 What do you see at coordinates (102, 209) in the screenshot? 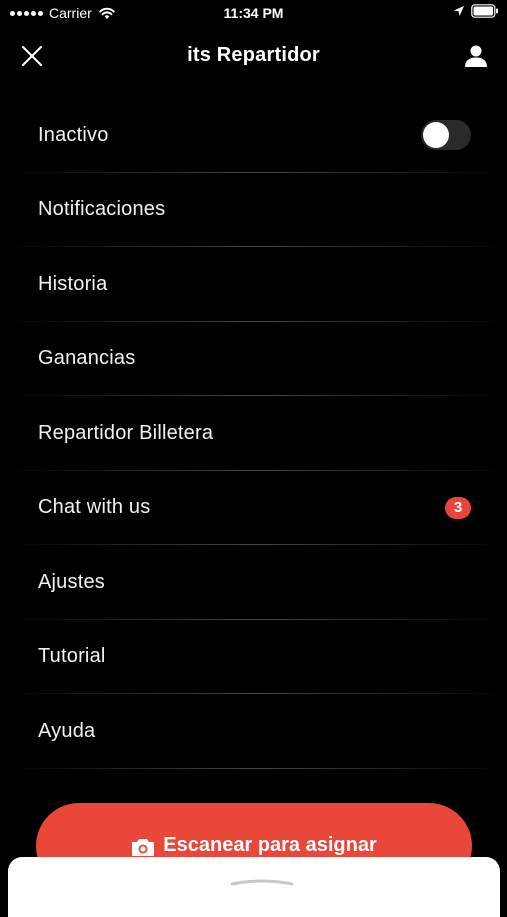
I see `menu-item-label: Notificaciones` at bounding box center [102, 209].